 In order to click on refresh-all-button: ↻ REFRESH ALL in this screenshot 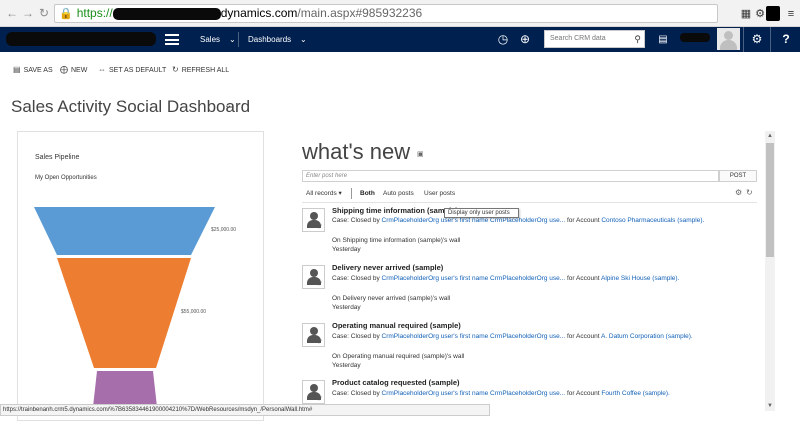, I will do `click(200, 70)`.